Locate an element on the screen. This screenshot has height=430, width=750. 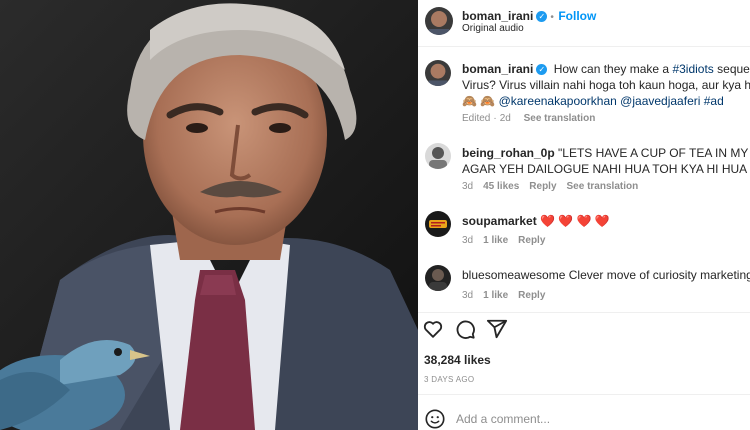
comment-likes: 45 likes is located at coordinates (501, 186).